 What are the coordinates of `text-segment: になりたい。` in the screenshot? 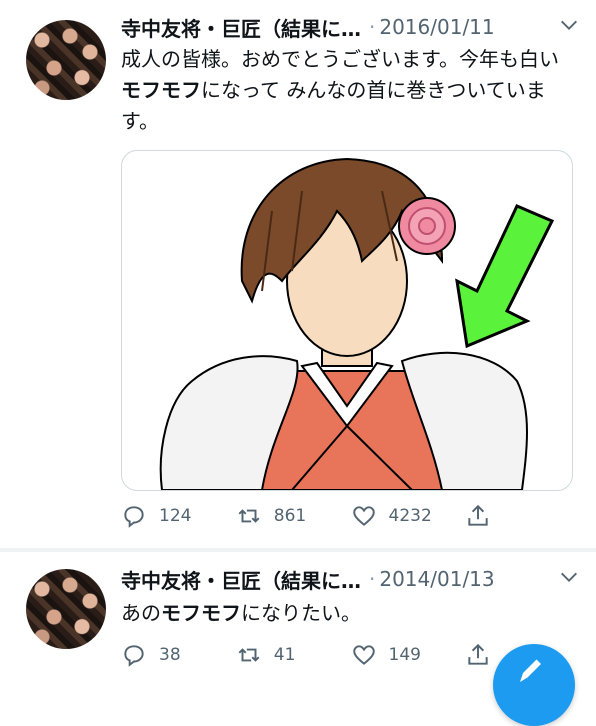 It's located at (301, 613).